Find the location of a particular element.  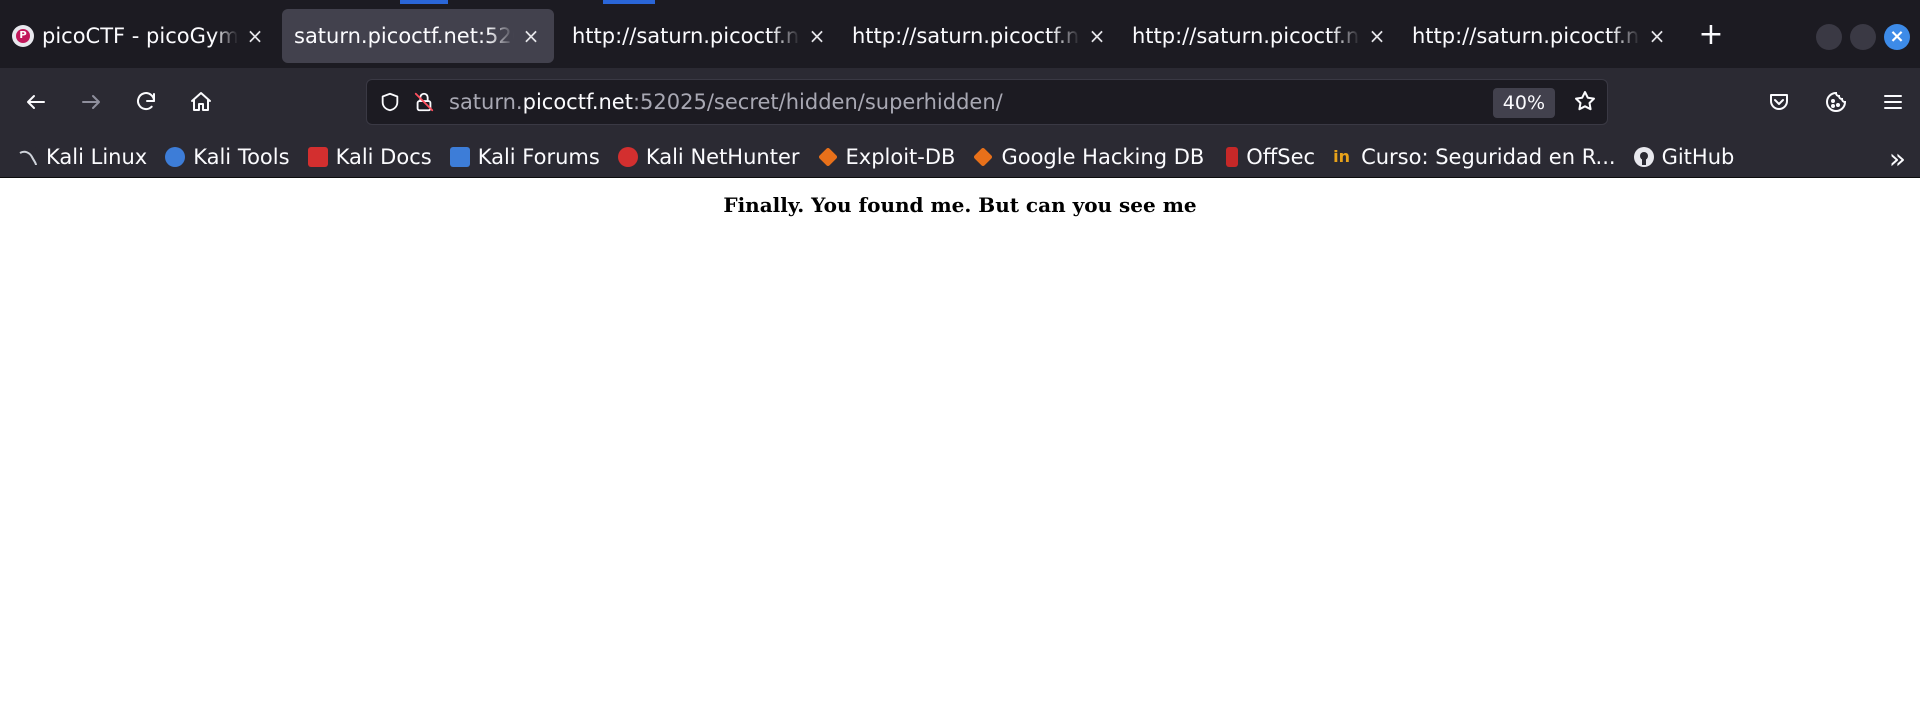

bookmark-exploit-db: Exploit-DB is located at coordinates (886, 156).